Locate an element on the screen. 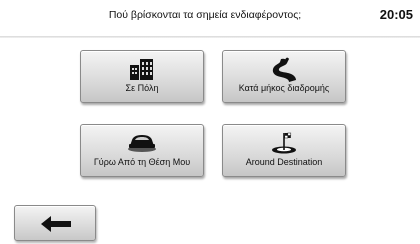  around-my-position-label: Γύρω Από τη Θέση Μου is located at coordinates (142, 162).